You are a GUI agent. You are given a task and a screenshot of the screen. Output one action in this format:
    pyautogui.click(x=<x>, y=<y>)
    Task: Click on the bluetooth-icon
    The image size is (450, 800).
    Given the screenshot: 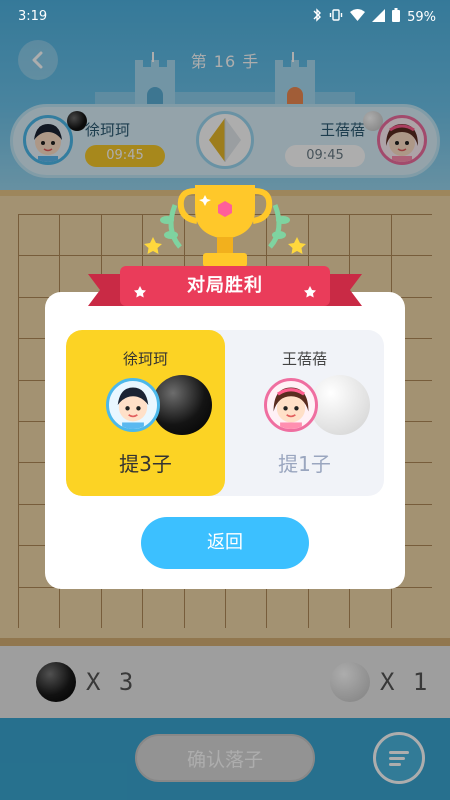 What is the action you would take?
    pyautogui.click(x=317, y=17)
    